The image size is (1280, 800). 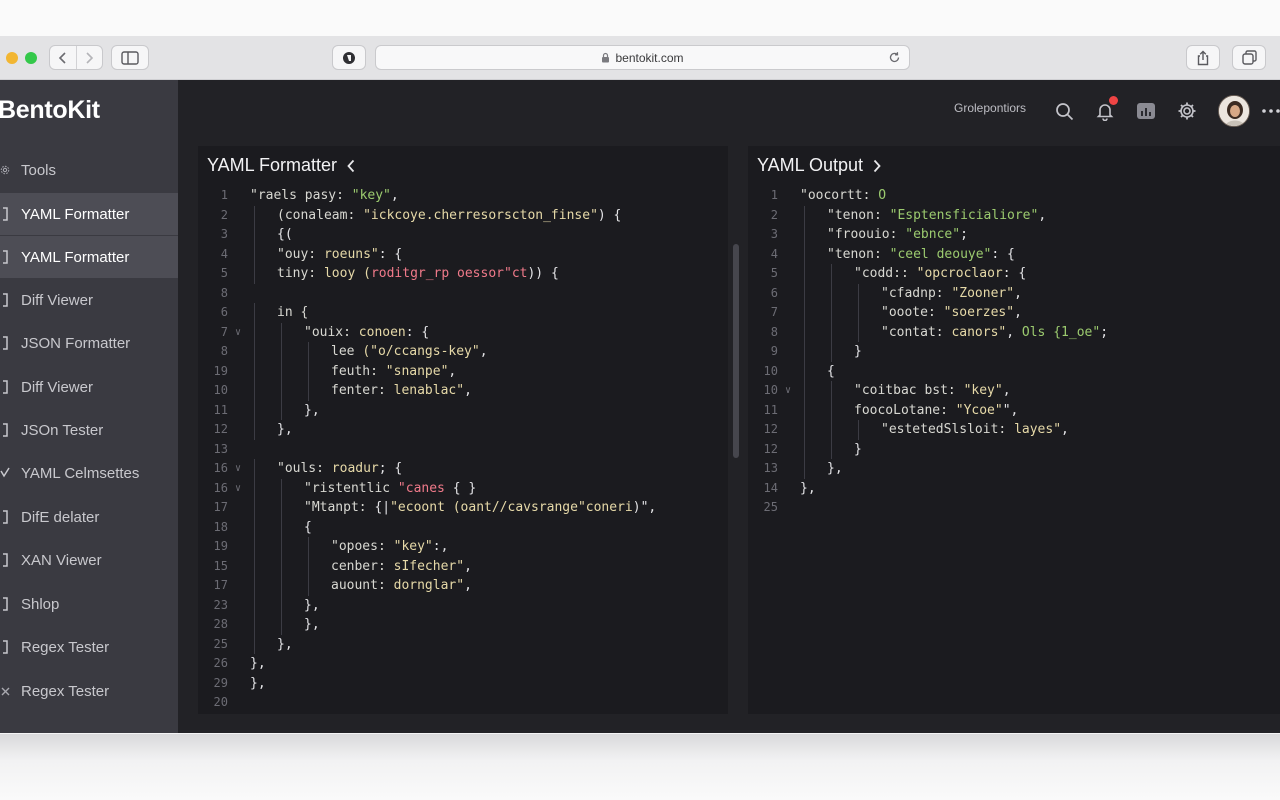 What do you see at coordinates (63, 57) in the screenshot?
I see `back-button` at bounding box center [63, 57].